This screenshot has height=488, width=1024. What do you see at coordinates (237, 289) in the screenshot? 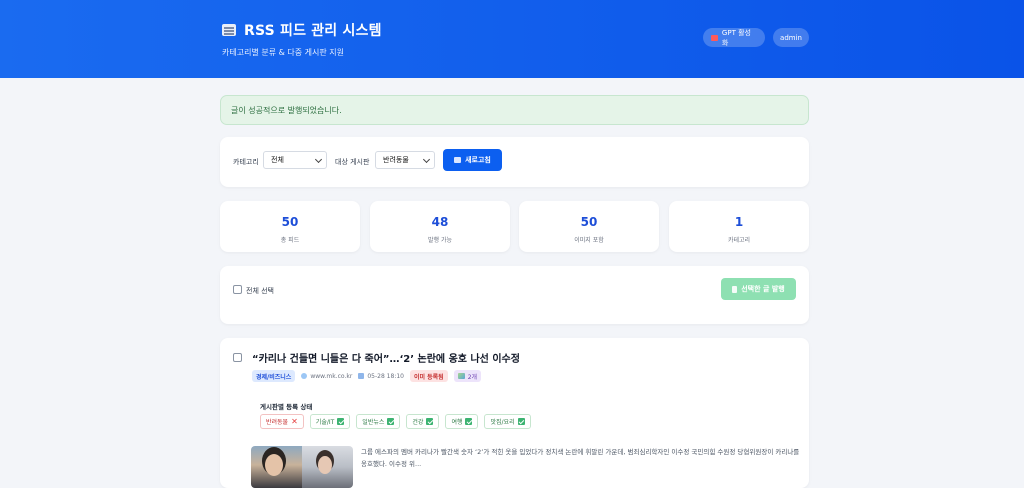
I see `select-all-checkbox` at bounding box center [237, 289].